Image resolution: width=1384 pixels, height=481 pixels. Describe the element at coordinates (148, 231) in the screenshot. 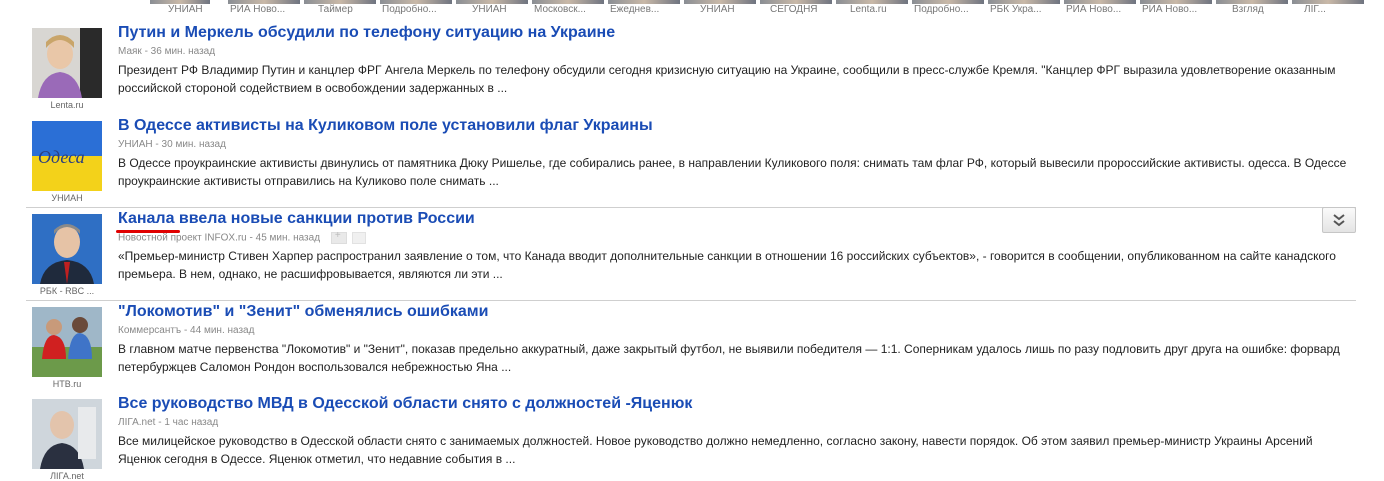

I see `red-underline-annotation` at that location.